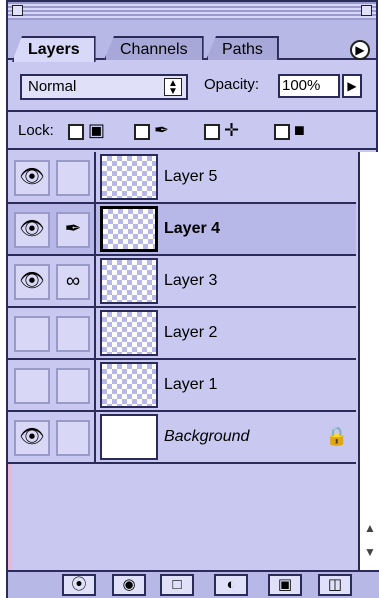 This screenshot has width=379, height=598. I want to click on padlock-icon: ■, so click(299, 130).